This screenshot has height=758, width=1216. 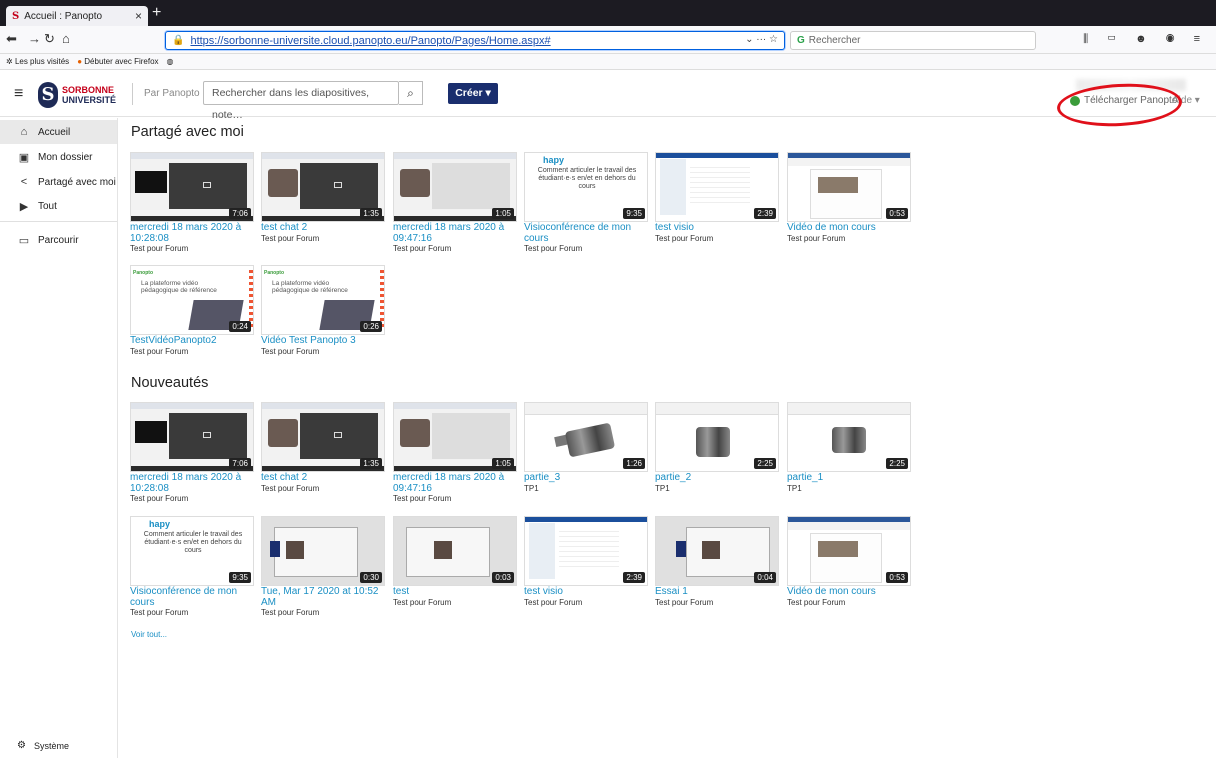 What do you see at coordinates (170, 61) in the screenshot?
I see `globe-icon: ◍` at bounding box center [170, 61].